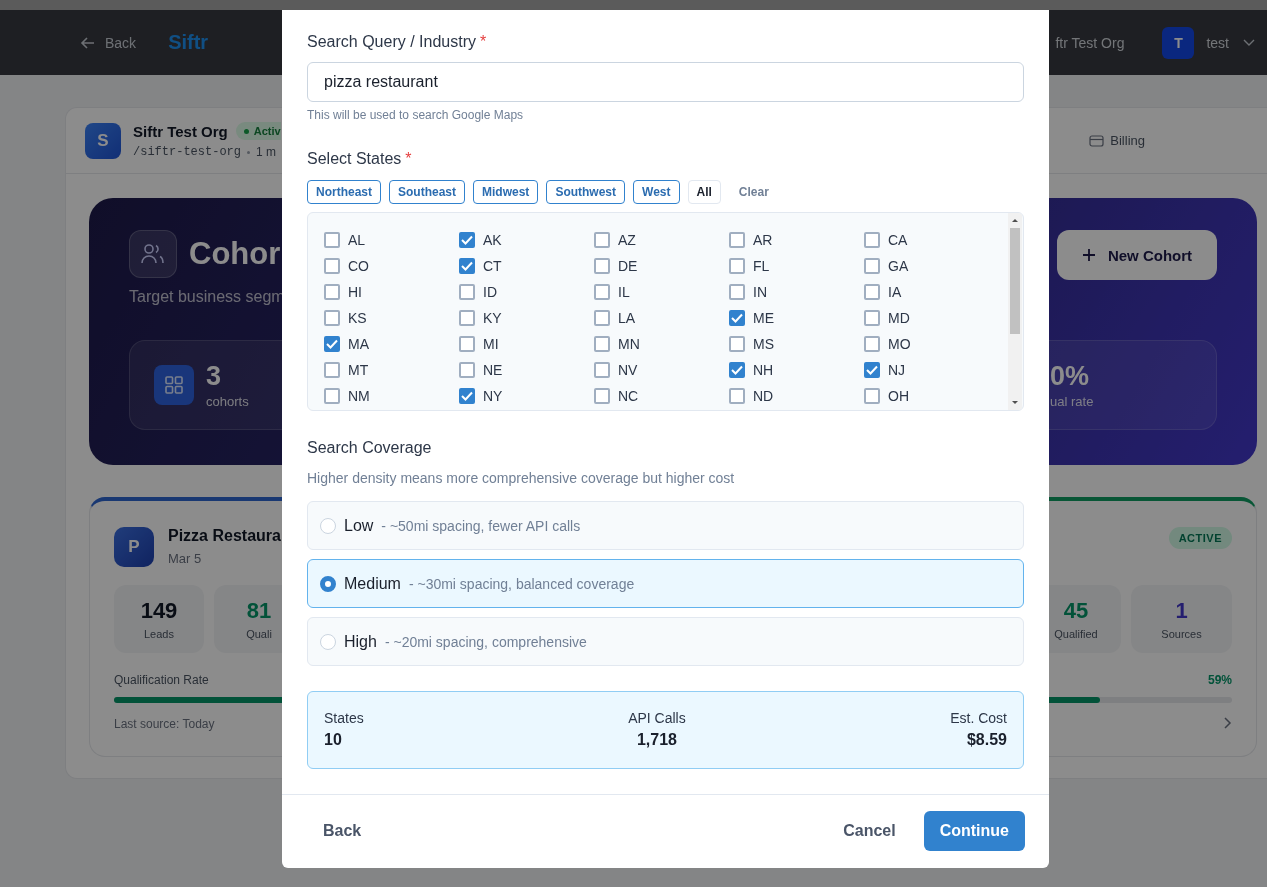 This screenshot has height=887, width=1267. Describe the element at coordinates (665, 525) in the screenshot. I see `coverage-option: Low - ~50mi spacing, fewer API calls` at that location.